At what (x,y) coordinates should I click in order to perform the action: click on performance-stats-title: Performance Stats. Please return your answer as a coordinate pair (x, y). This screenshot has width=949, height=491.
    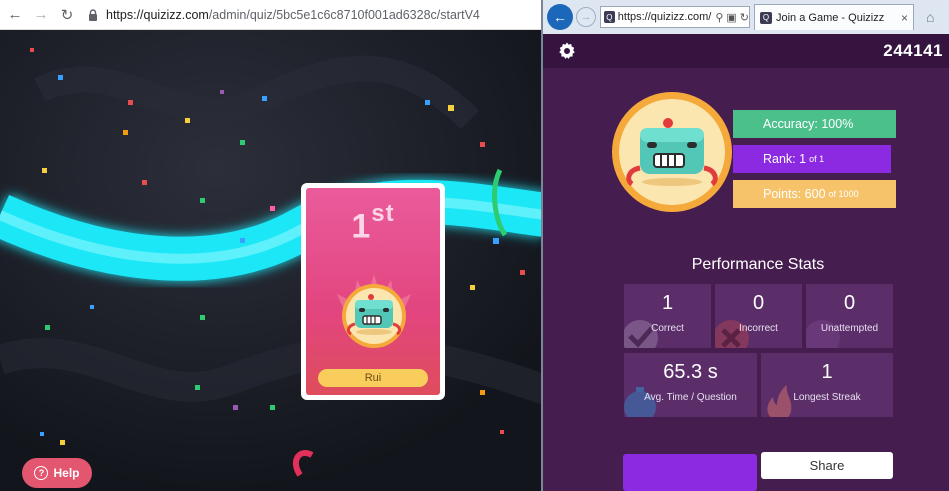
    Looking at the image, I should click on (758, 264).